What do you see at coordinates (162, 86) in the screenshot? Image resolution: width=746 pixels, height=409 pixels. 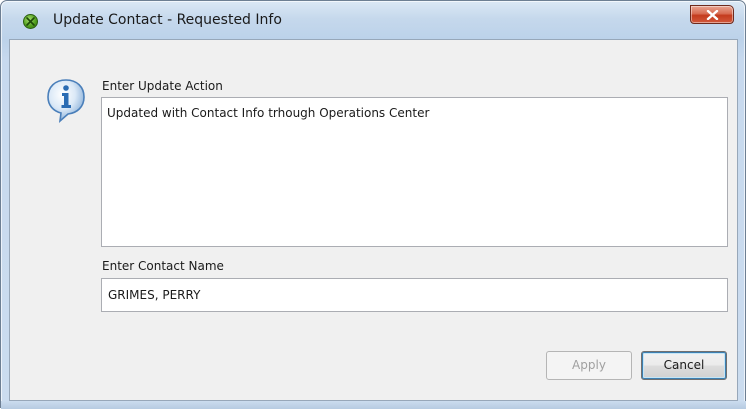 I see `update-action-label: Enter Update Action` at bounding box center [162, 86].